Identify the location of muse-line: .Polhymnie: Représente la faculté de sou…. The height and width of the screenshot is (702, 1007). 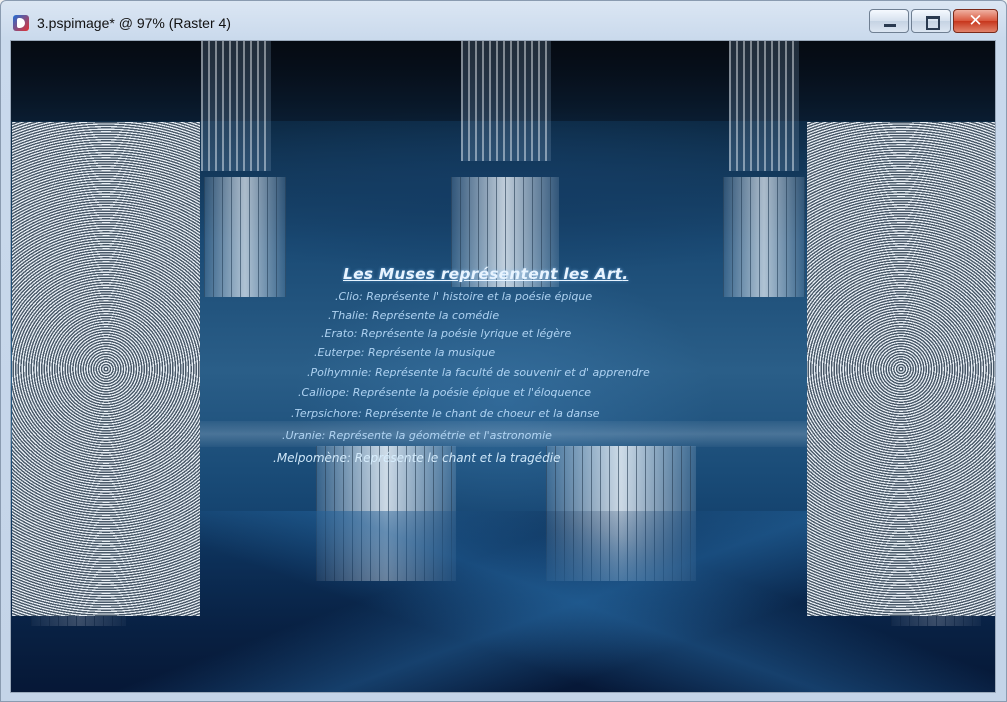
(478, 372).